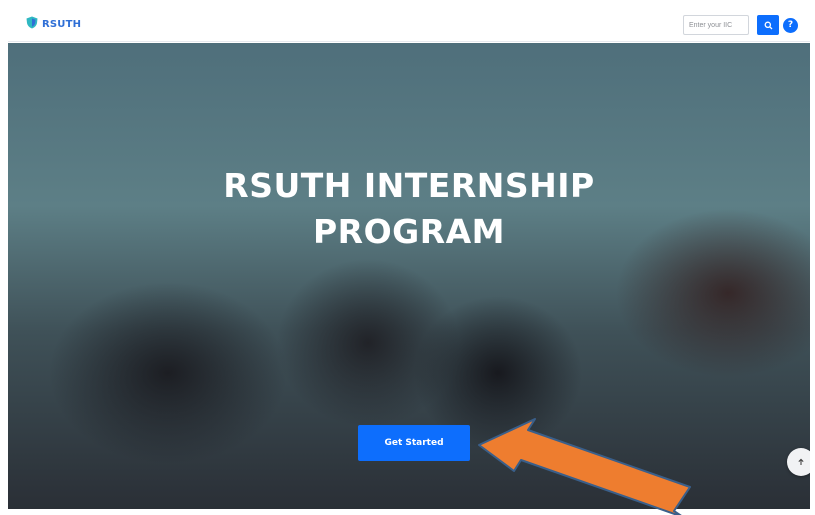 The height and width of the screenshot is (515, 815). What do you see at coordinates (32, 25) in the screenshot?
I see `shield-icon` at bounding box center [32, 25].